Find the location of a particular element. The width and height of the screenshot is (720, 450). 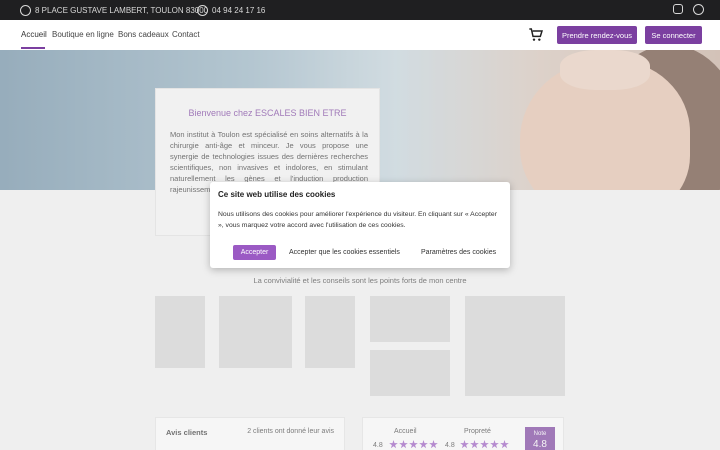

cookie-settings-link: Paramètres des cookies is located at coordinates (458, 252).